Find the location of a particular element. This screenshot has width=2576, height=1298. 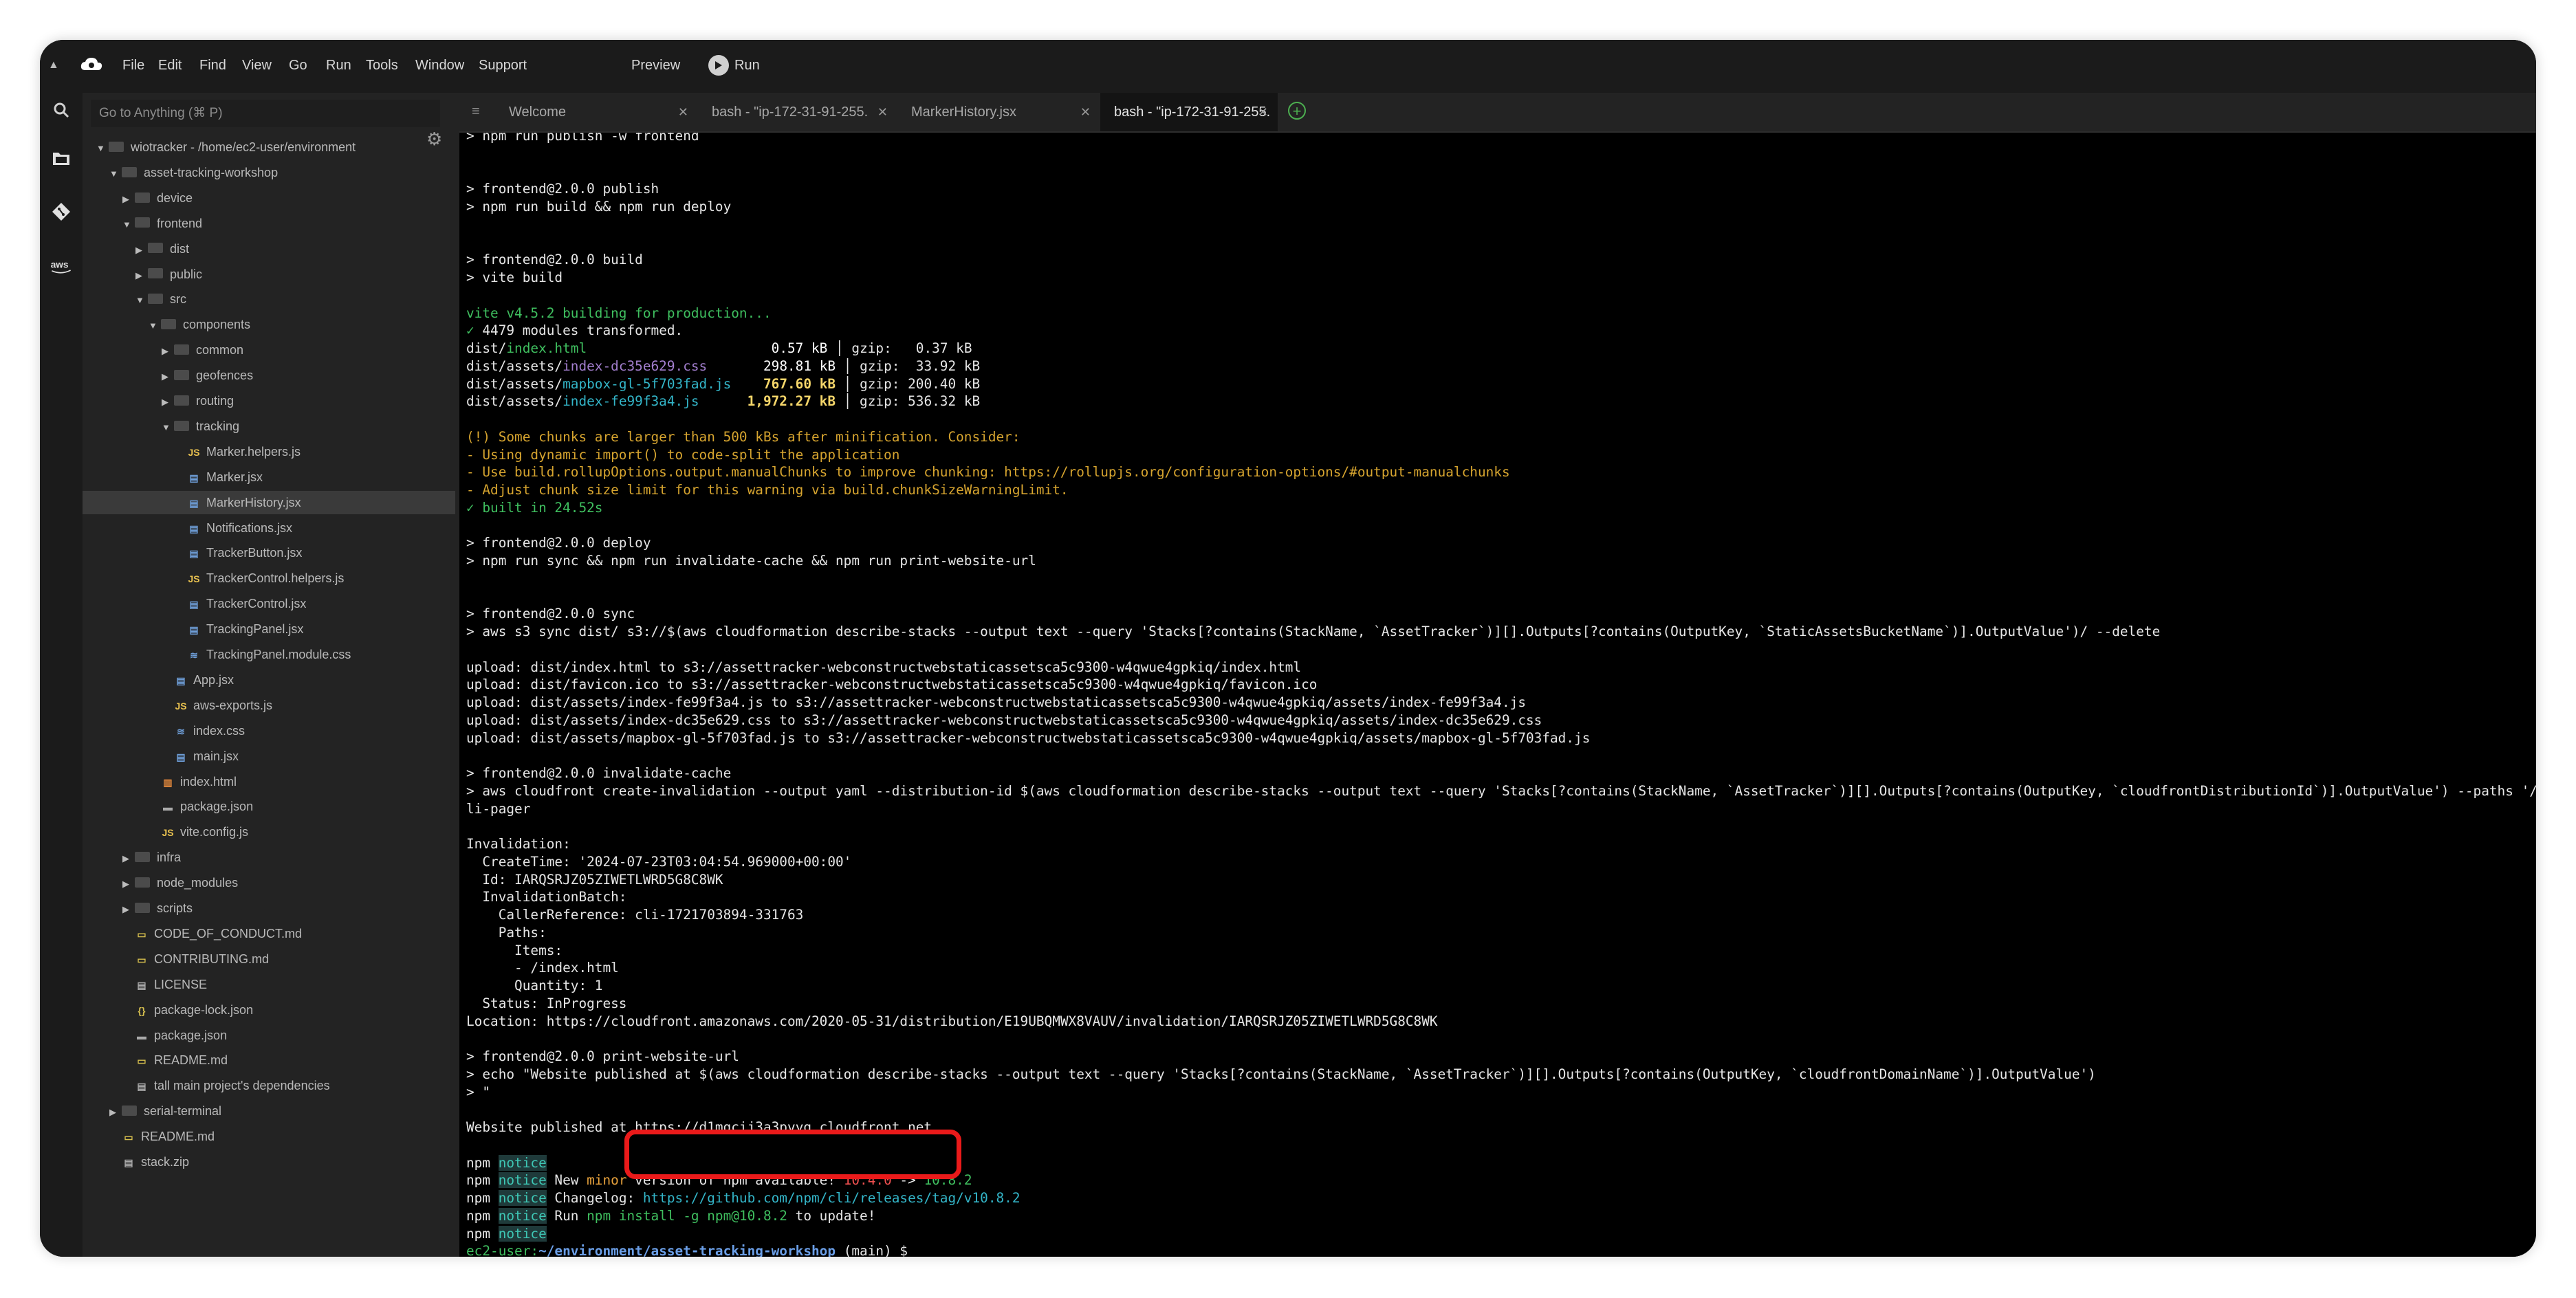

terminal-text: Items: is located at coordinates (514, 950).